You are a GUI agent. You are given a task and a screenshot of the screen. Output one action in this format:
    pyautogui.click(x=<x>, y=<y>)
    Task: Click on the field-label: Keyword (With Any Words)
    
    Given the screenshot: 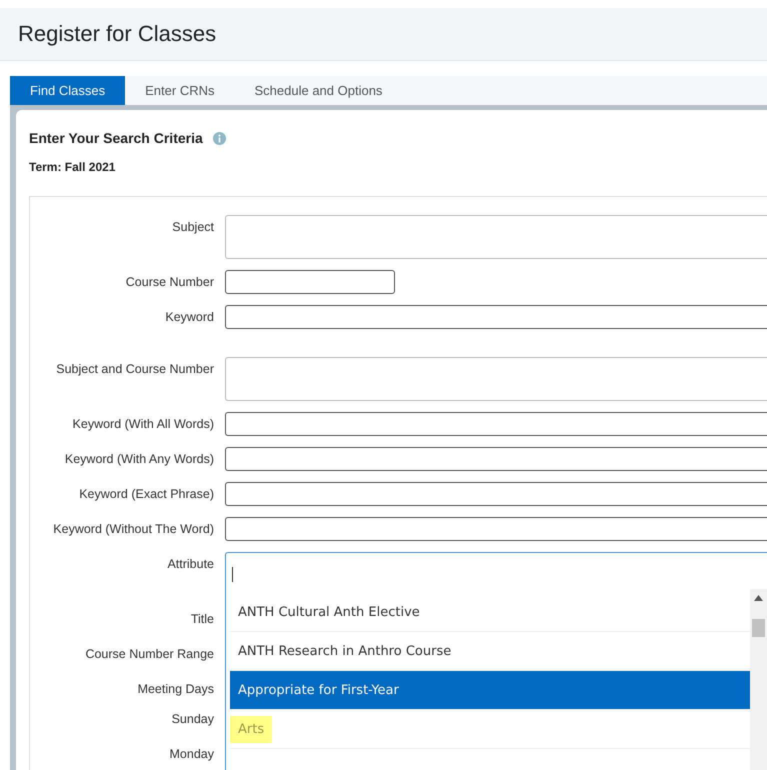 What is the action you would take?
    pyautogui.click(x=139, y=459)
    